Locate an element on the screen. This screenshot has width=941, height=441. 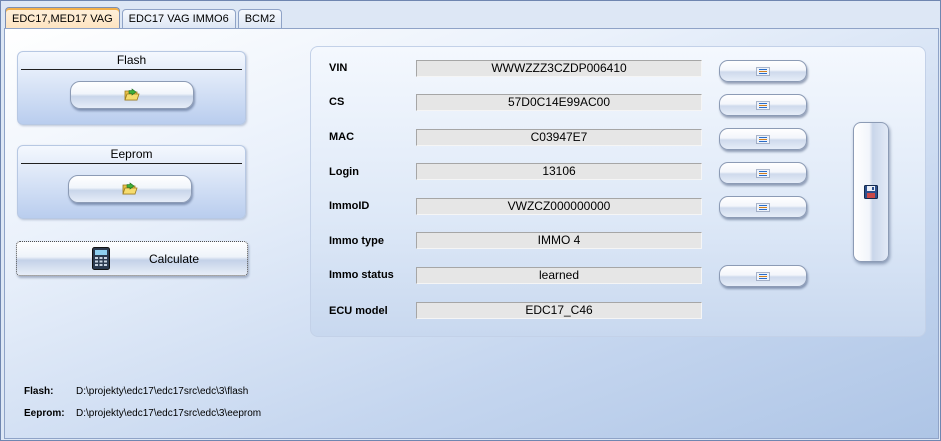
vin-field: WWWZZZ3CZDP006410 is located at coordinates (559, 68).